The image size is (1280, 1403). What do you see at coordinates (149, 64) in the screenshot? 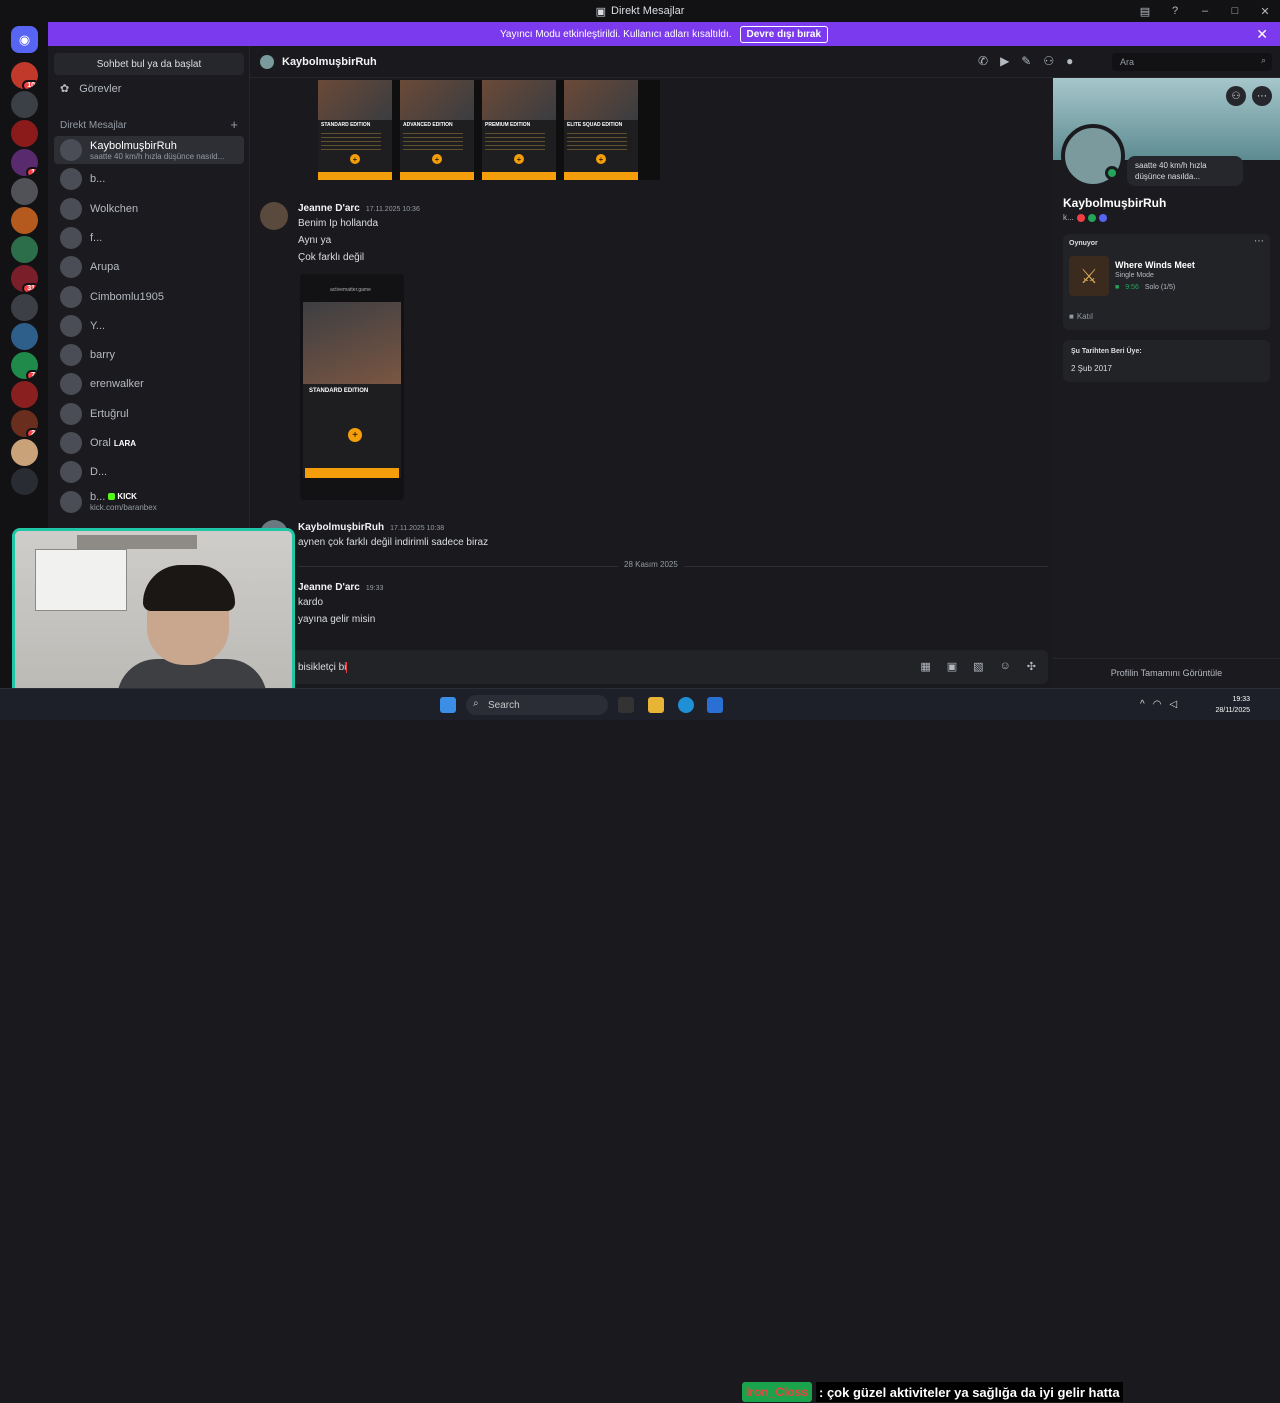
I see `find-conversation-button: Sohbet bul ya da başlat` at bounding box center [149, 64].